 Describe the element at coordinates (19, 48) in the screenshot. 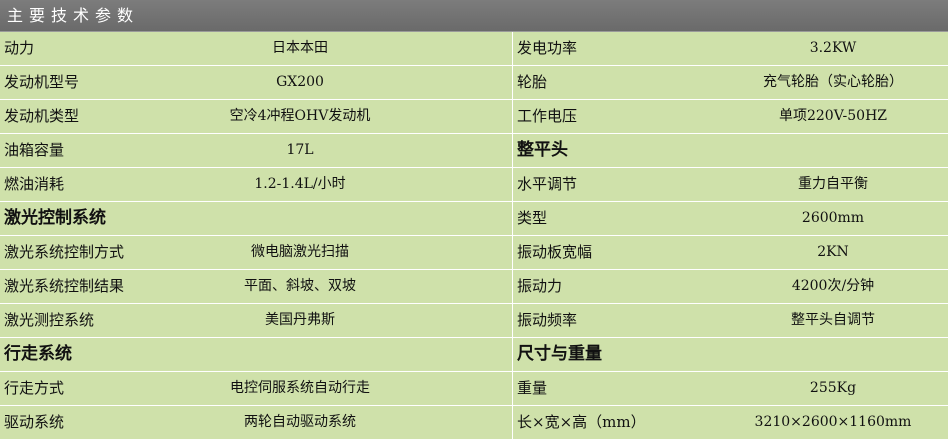

I see `spec-label: 动力` at that location.